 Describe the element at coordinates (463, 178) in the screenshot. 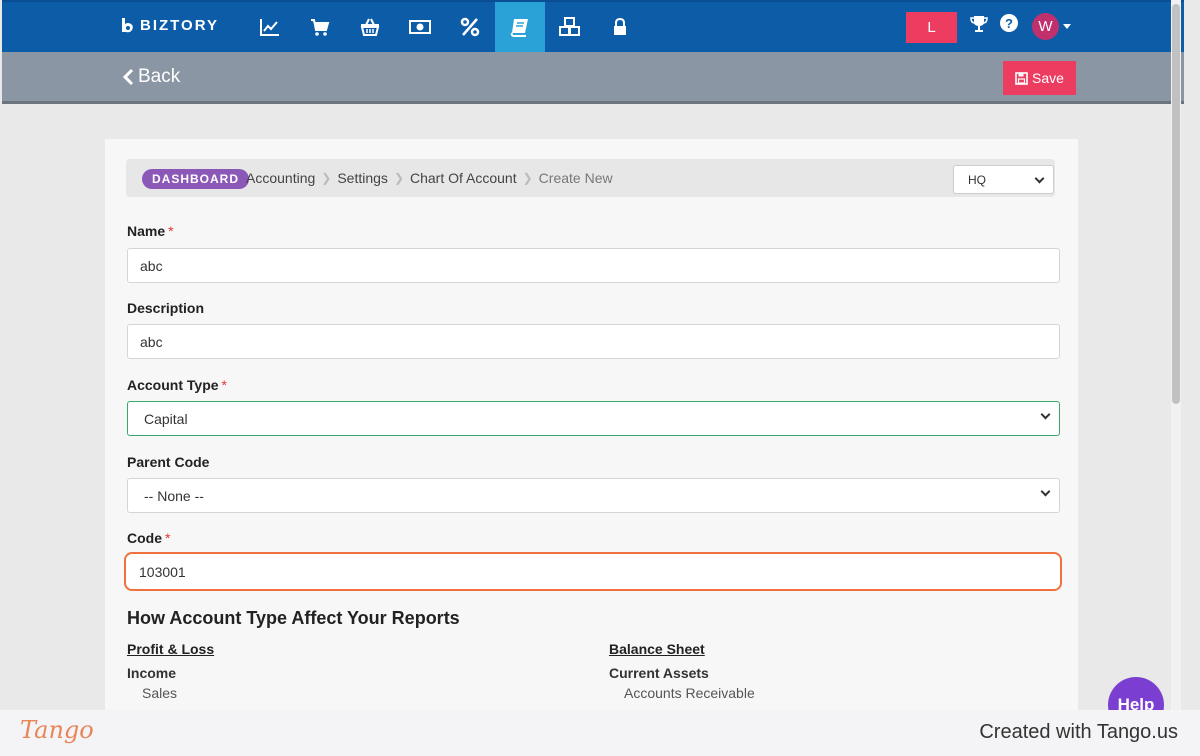

I see `breadcrumb-chart-of-account: Chart Of Account` at that location.